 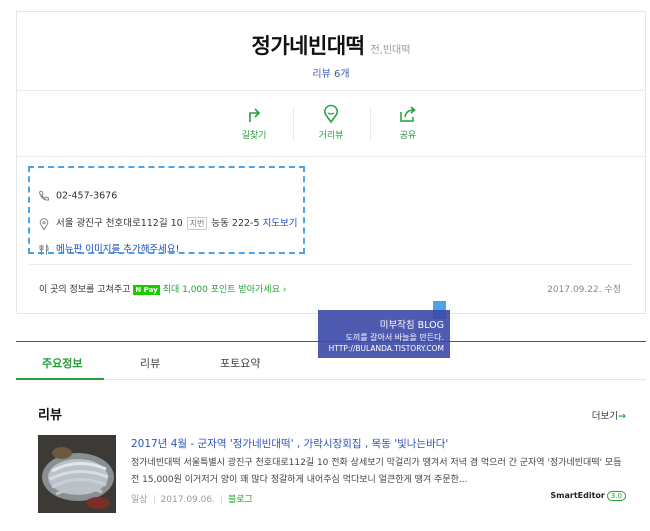 I want to click on watermark-motto: 도끼를 갈아서 바늘을 만든다., so click(x=395, y=337).